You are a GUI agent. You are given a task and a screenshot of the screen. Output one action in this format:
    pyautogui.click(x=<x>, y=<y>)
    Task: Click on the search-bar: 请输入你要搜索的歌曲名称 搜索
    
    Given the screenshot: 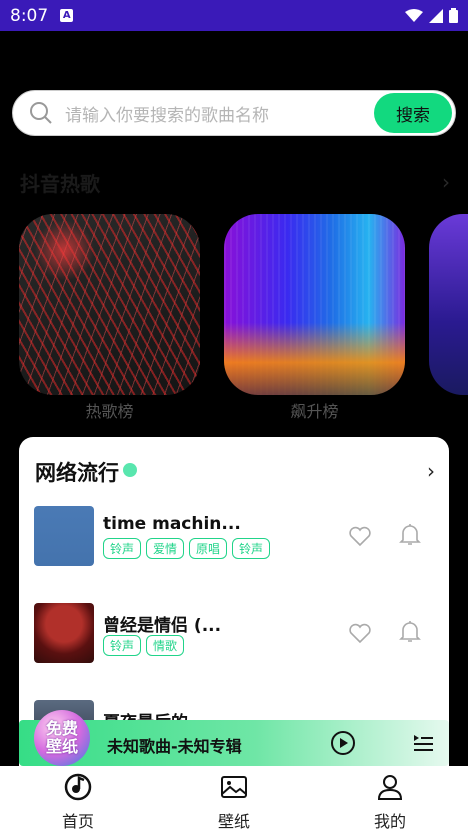 What is the action you would take?
    pyautogui.click(x=234, y=113)
    